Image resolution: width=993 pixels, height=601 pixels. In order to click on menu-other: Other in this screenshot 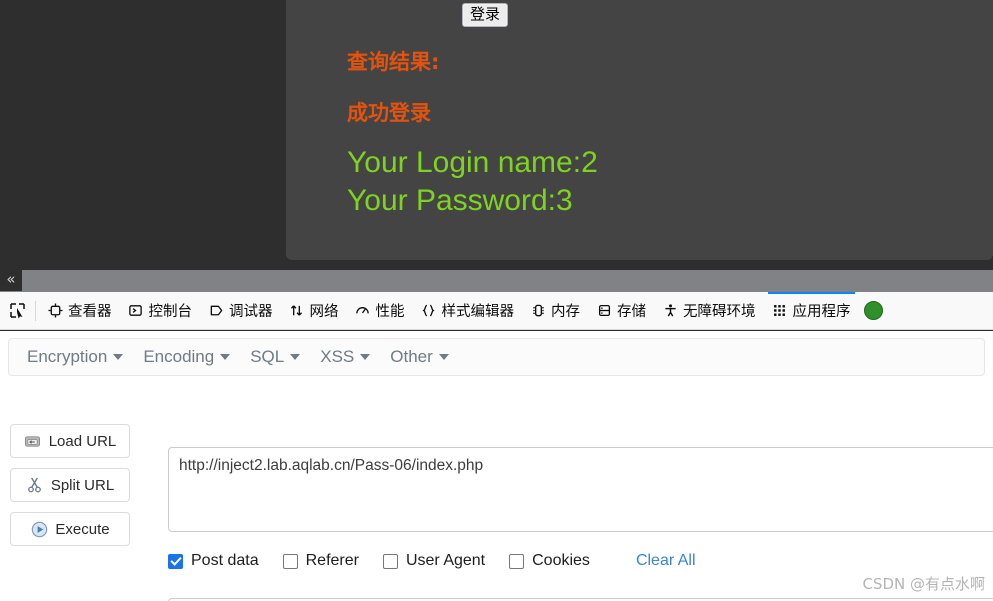, I will do `click(419, 357)`.